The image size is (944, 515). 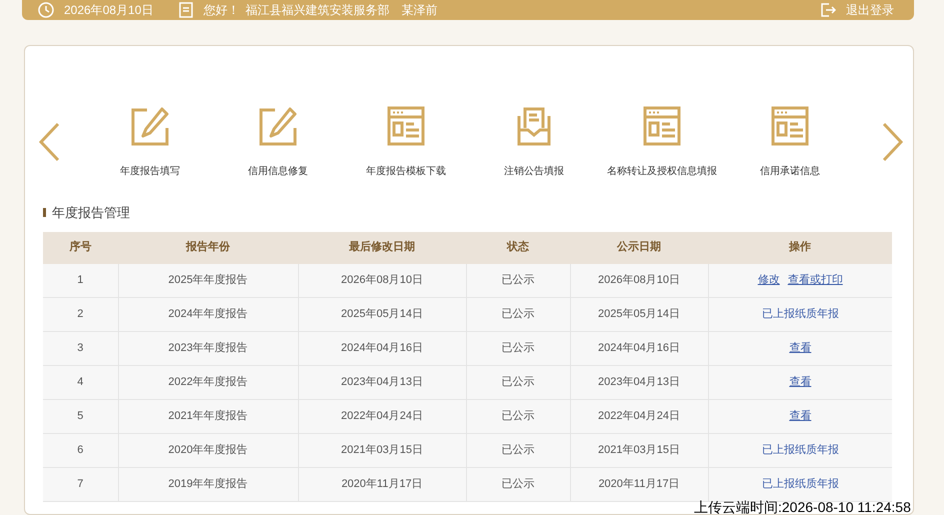 What do you see at coordinates (317, 10) in the screenshot?
I see `company-name: 福江县福兴建筑安装服务部` at bounding box center [317, 10].